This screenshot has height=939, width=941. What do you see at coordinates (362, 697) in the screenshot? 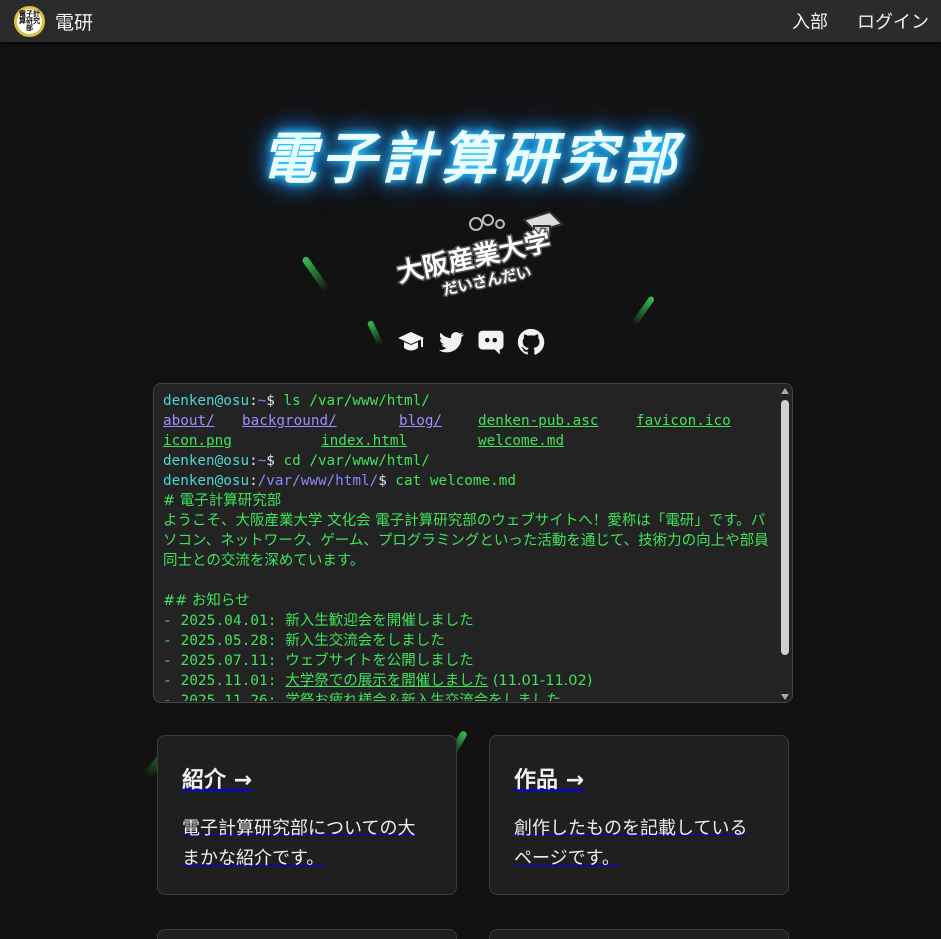
I see `news-item: - 2025.11.26: 学祭お疲れ様会＆新入生交流会をしました` at bounding box center [362, 697].